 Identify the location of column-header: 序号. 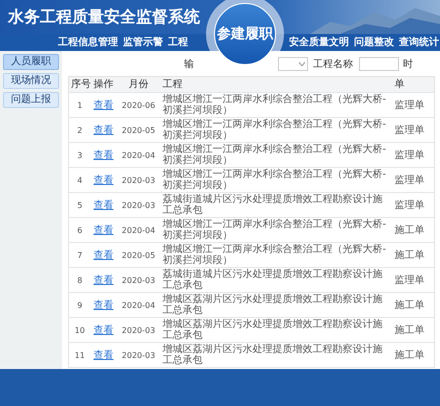
(79, 84).